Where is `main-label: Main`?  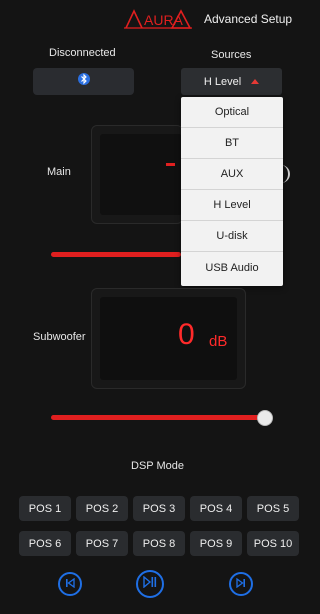
main-label: Main is located at coordinates (59, 172).